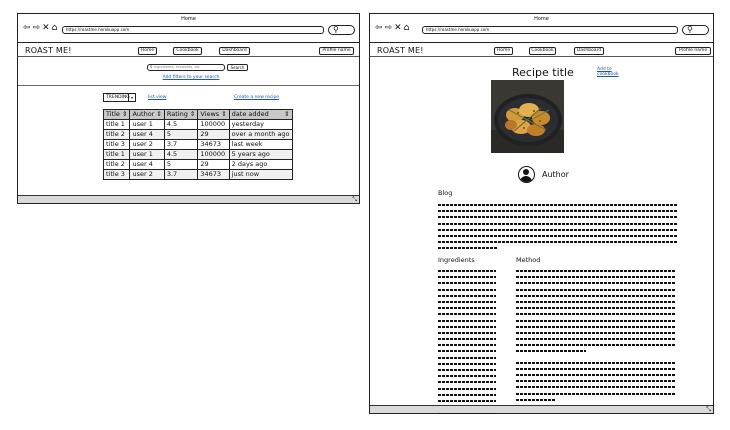 The height and width of the screenshot is (430, 730). What do you see at coordinates (250, 114) in the screenshot?
I see `column-header-date-label: date added` at bounding box center [250, 114].